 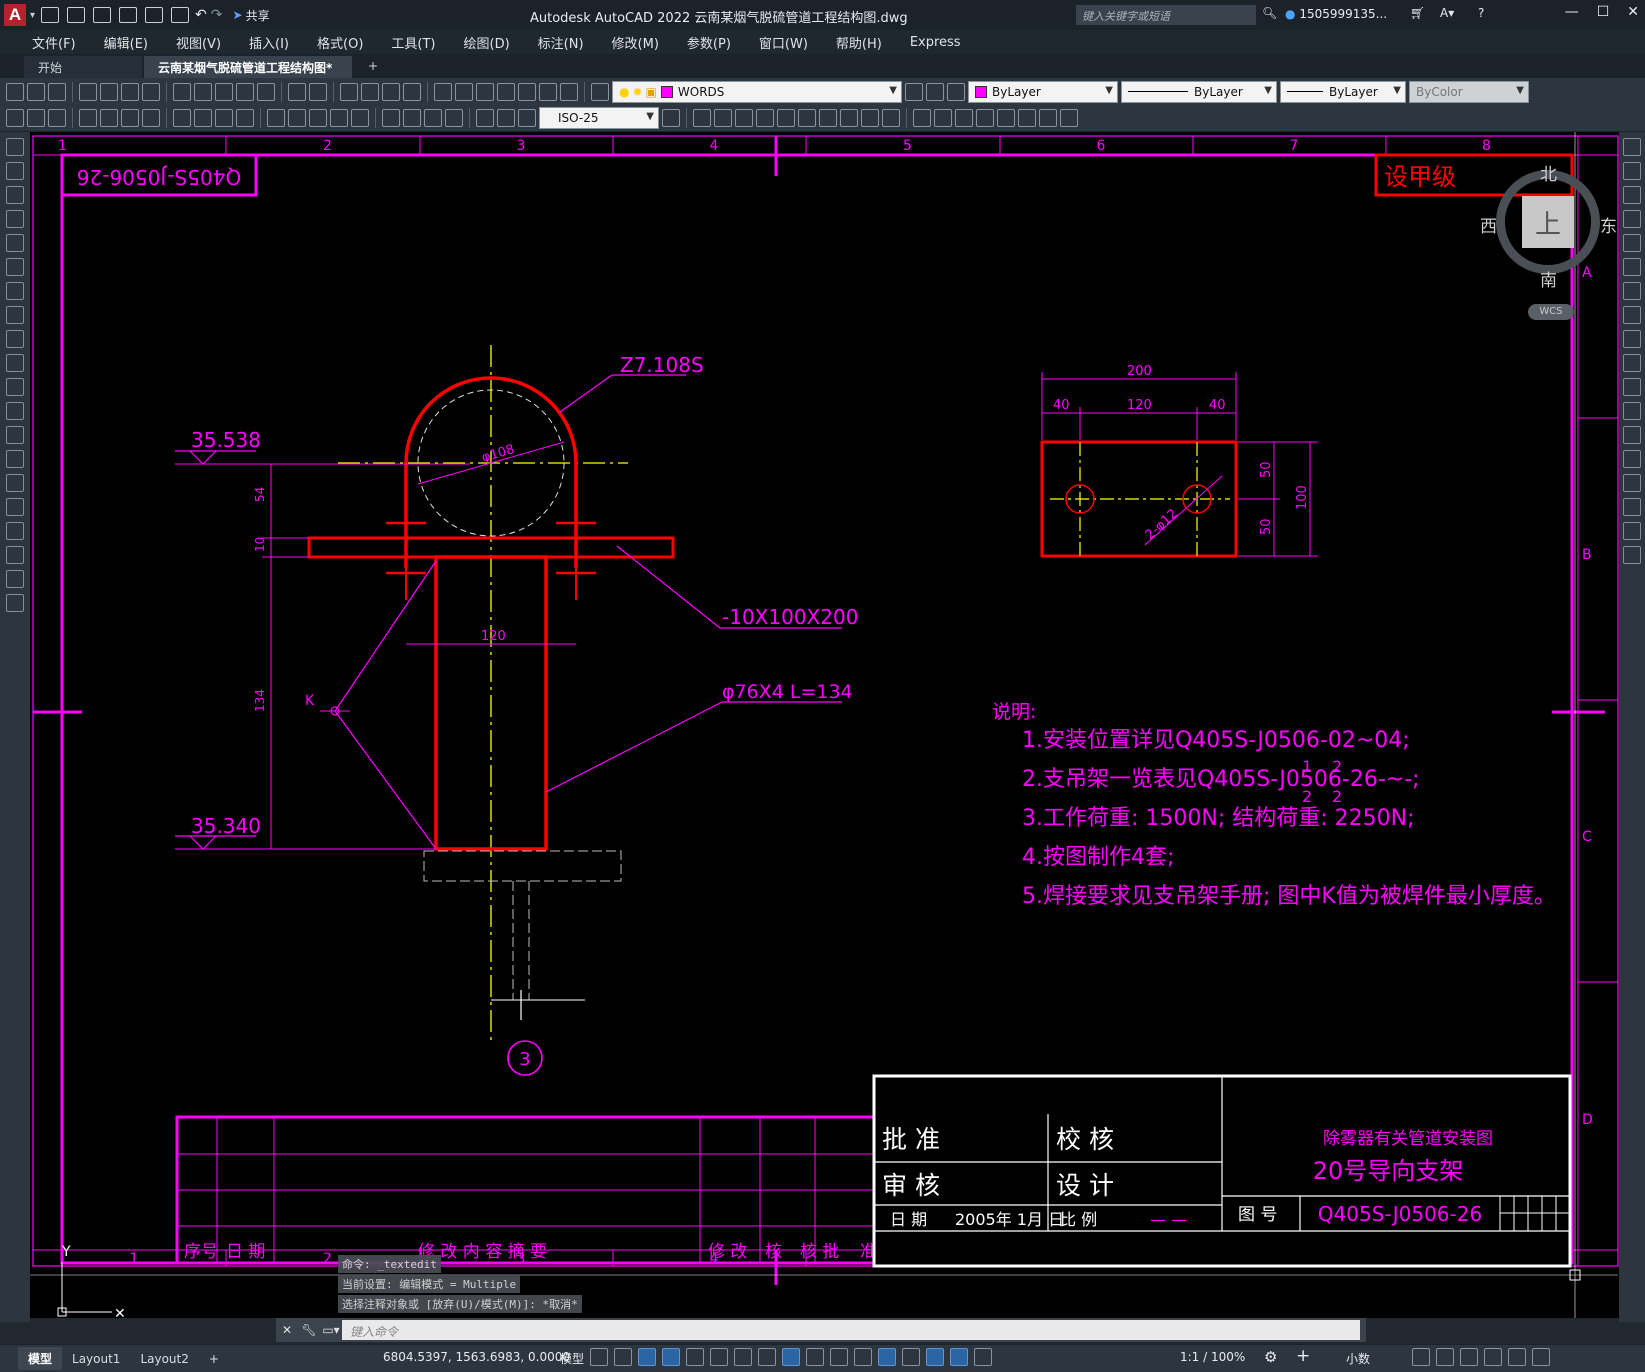 What do you see at coordinates (15, 147) in the screenshot?
I see `line-icon` at bounding box center [15, 147].